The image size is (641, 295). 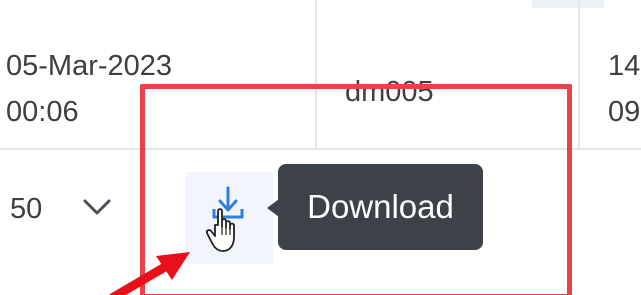 What do you see at coordinates (389, 92) in the screenshot?
I see `user-cell: dm005` at bounding box center [389, 92].